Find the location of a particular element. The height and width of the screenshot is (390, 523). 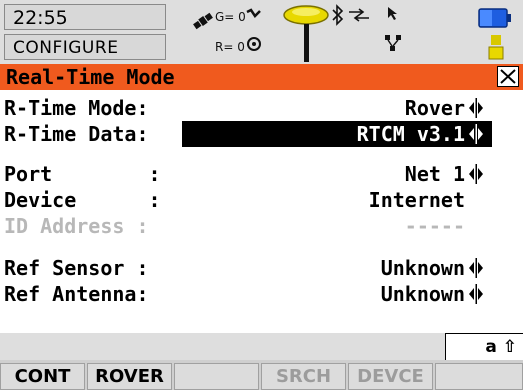

field-ref-antenna: Ref Antenna: Unknown is located at coordinates (261, 294).